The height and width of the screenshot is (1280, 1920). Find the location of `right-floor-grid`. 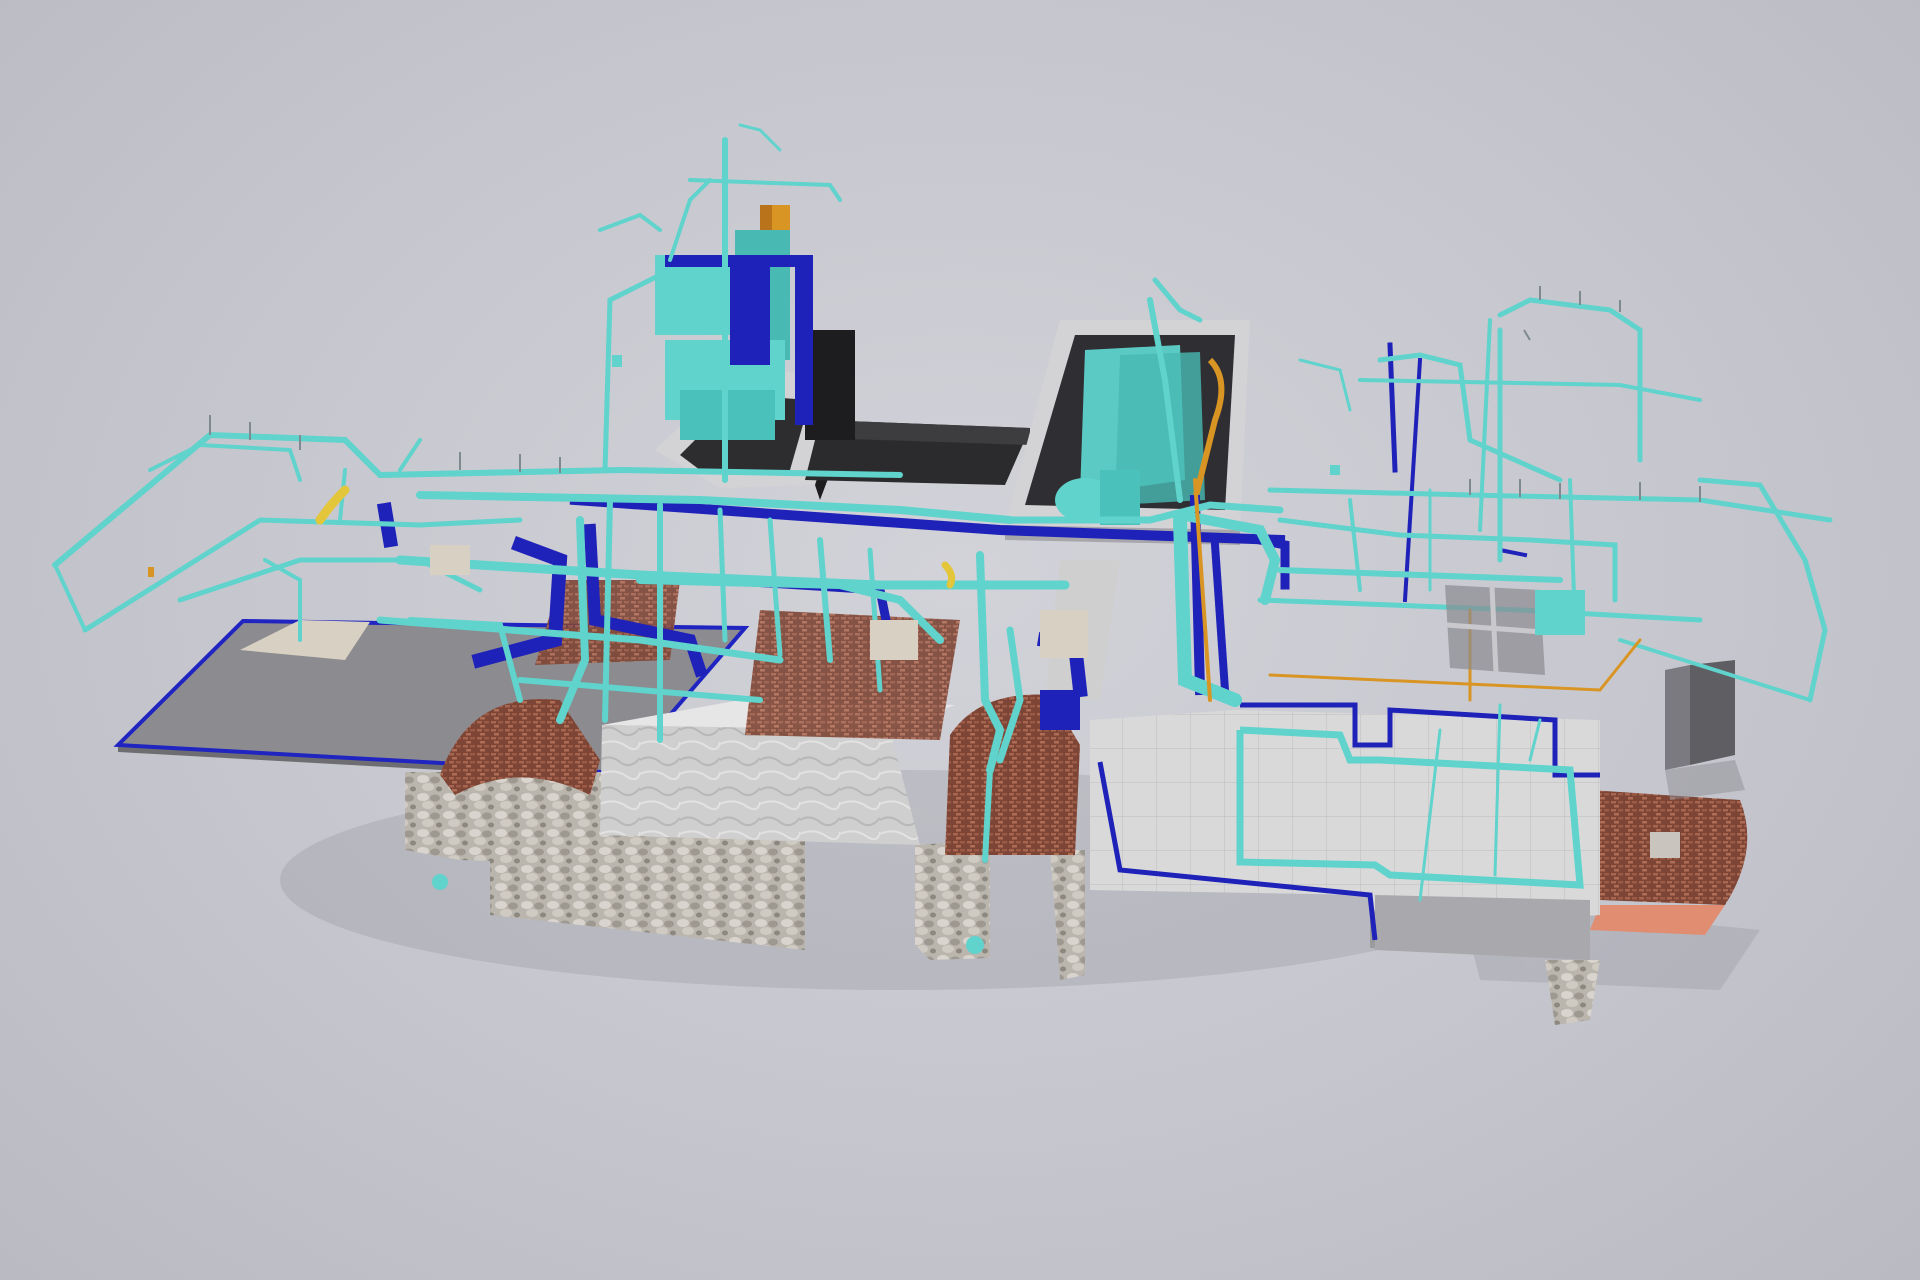

right-floor-grid is located at coordinates (1515, 630).